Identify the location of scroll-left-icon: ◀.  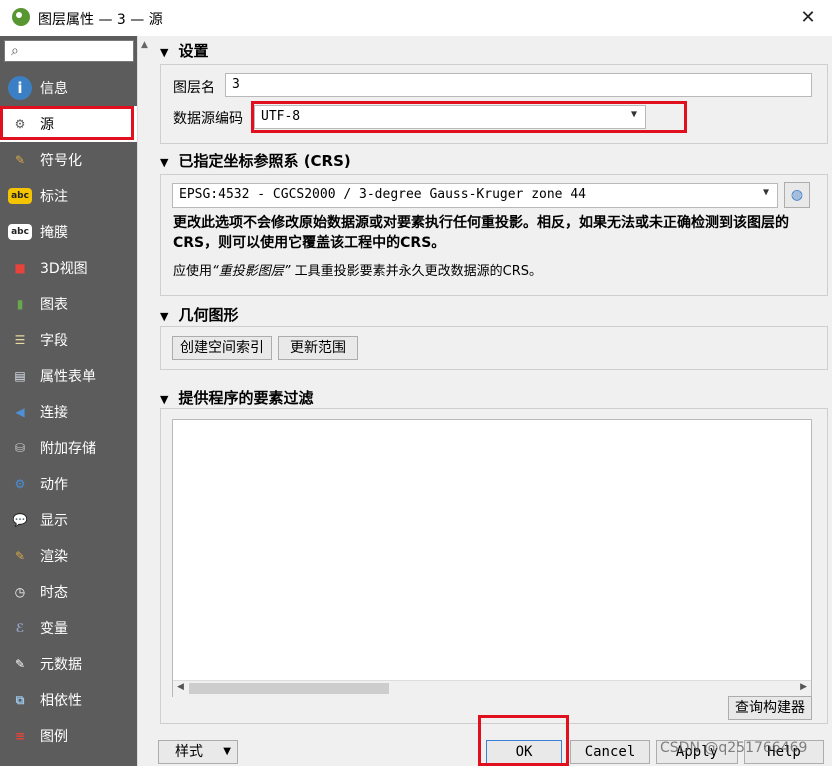
(180, 687).